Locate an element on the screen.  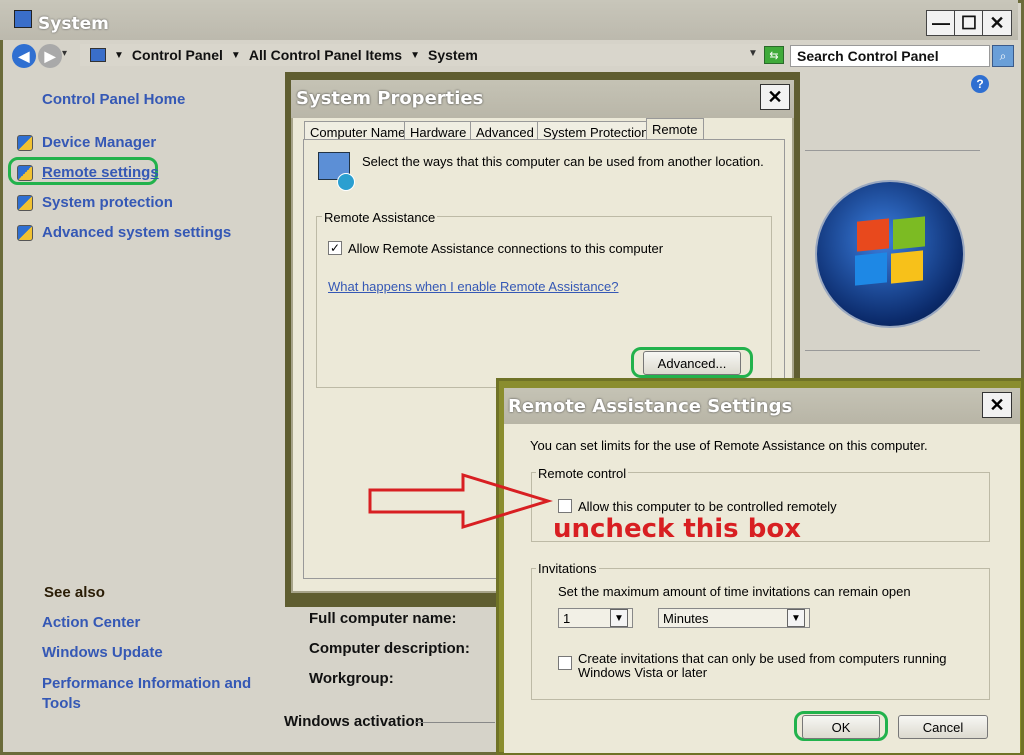
duration-unit: Minutes is located at coordinates (686, 618).